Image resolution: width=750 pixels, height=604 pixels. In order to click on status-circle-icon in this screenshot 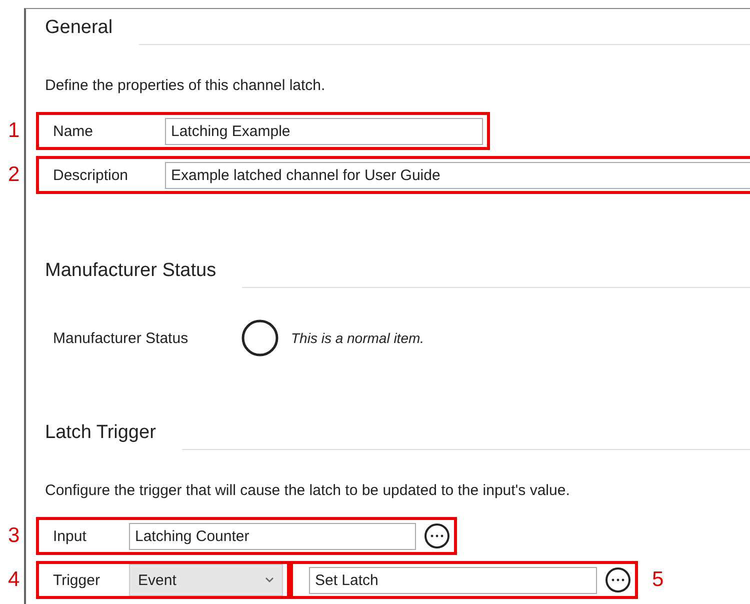, I will do `click(260, 338)`.